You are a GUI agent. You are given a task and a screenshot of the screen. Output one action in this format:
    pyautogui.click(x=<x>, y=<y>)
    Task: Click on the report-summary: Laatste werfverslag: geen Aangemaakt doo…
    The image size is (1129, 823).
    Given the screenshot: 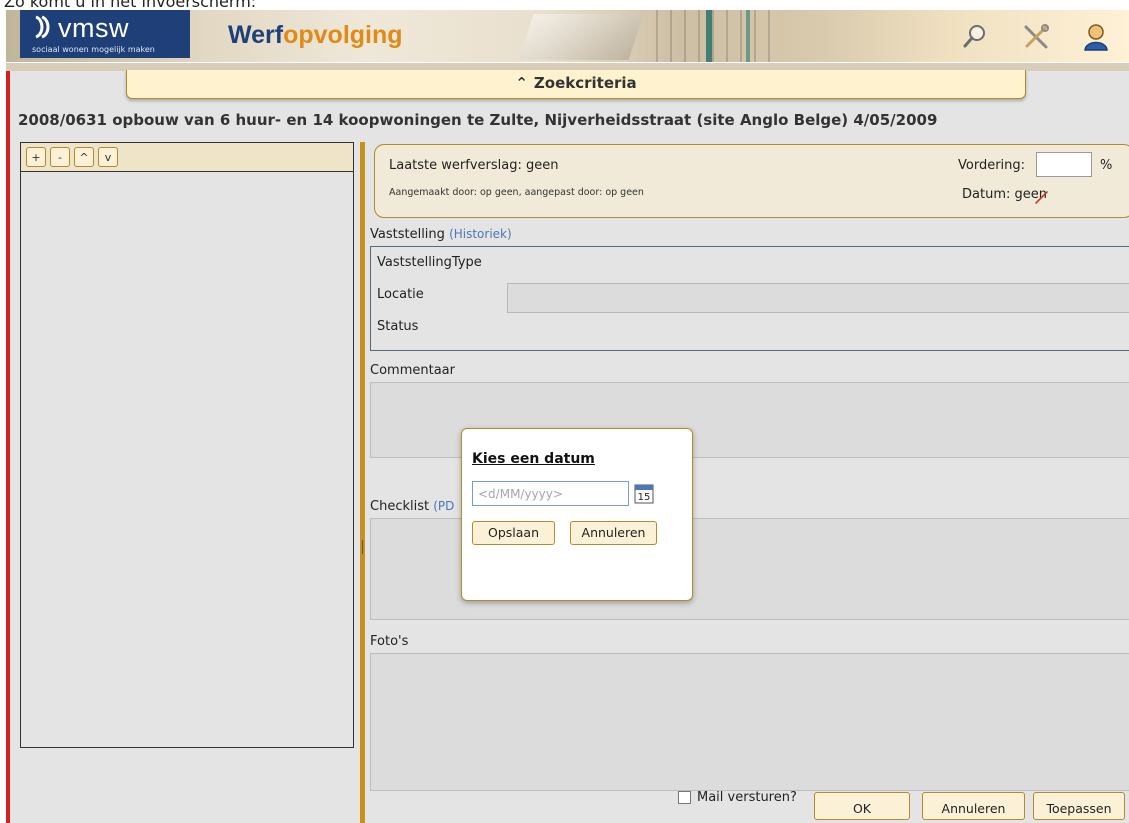 What is the action you would take?
    pyautogui.click(x=751, y=181)
    